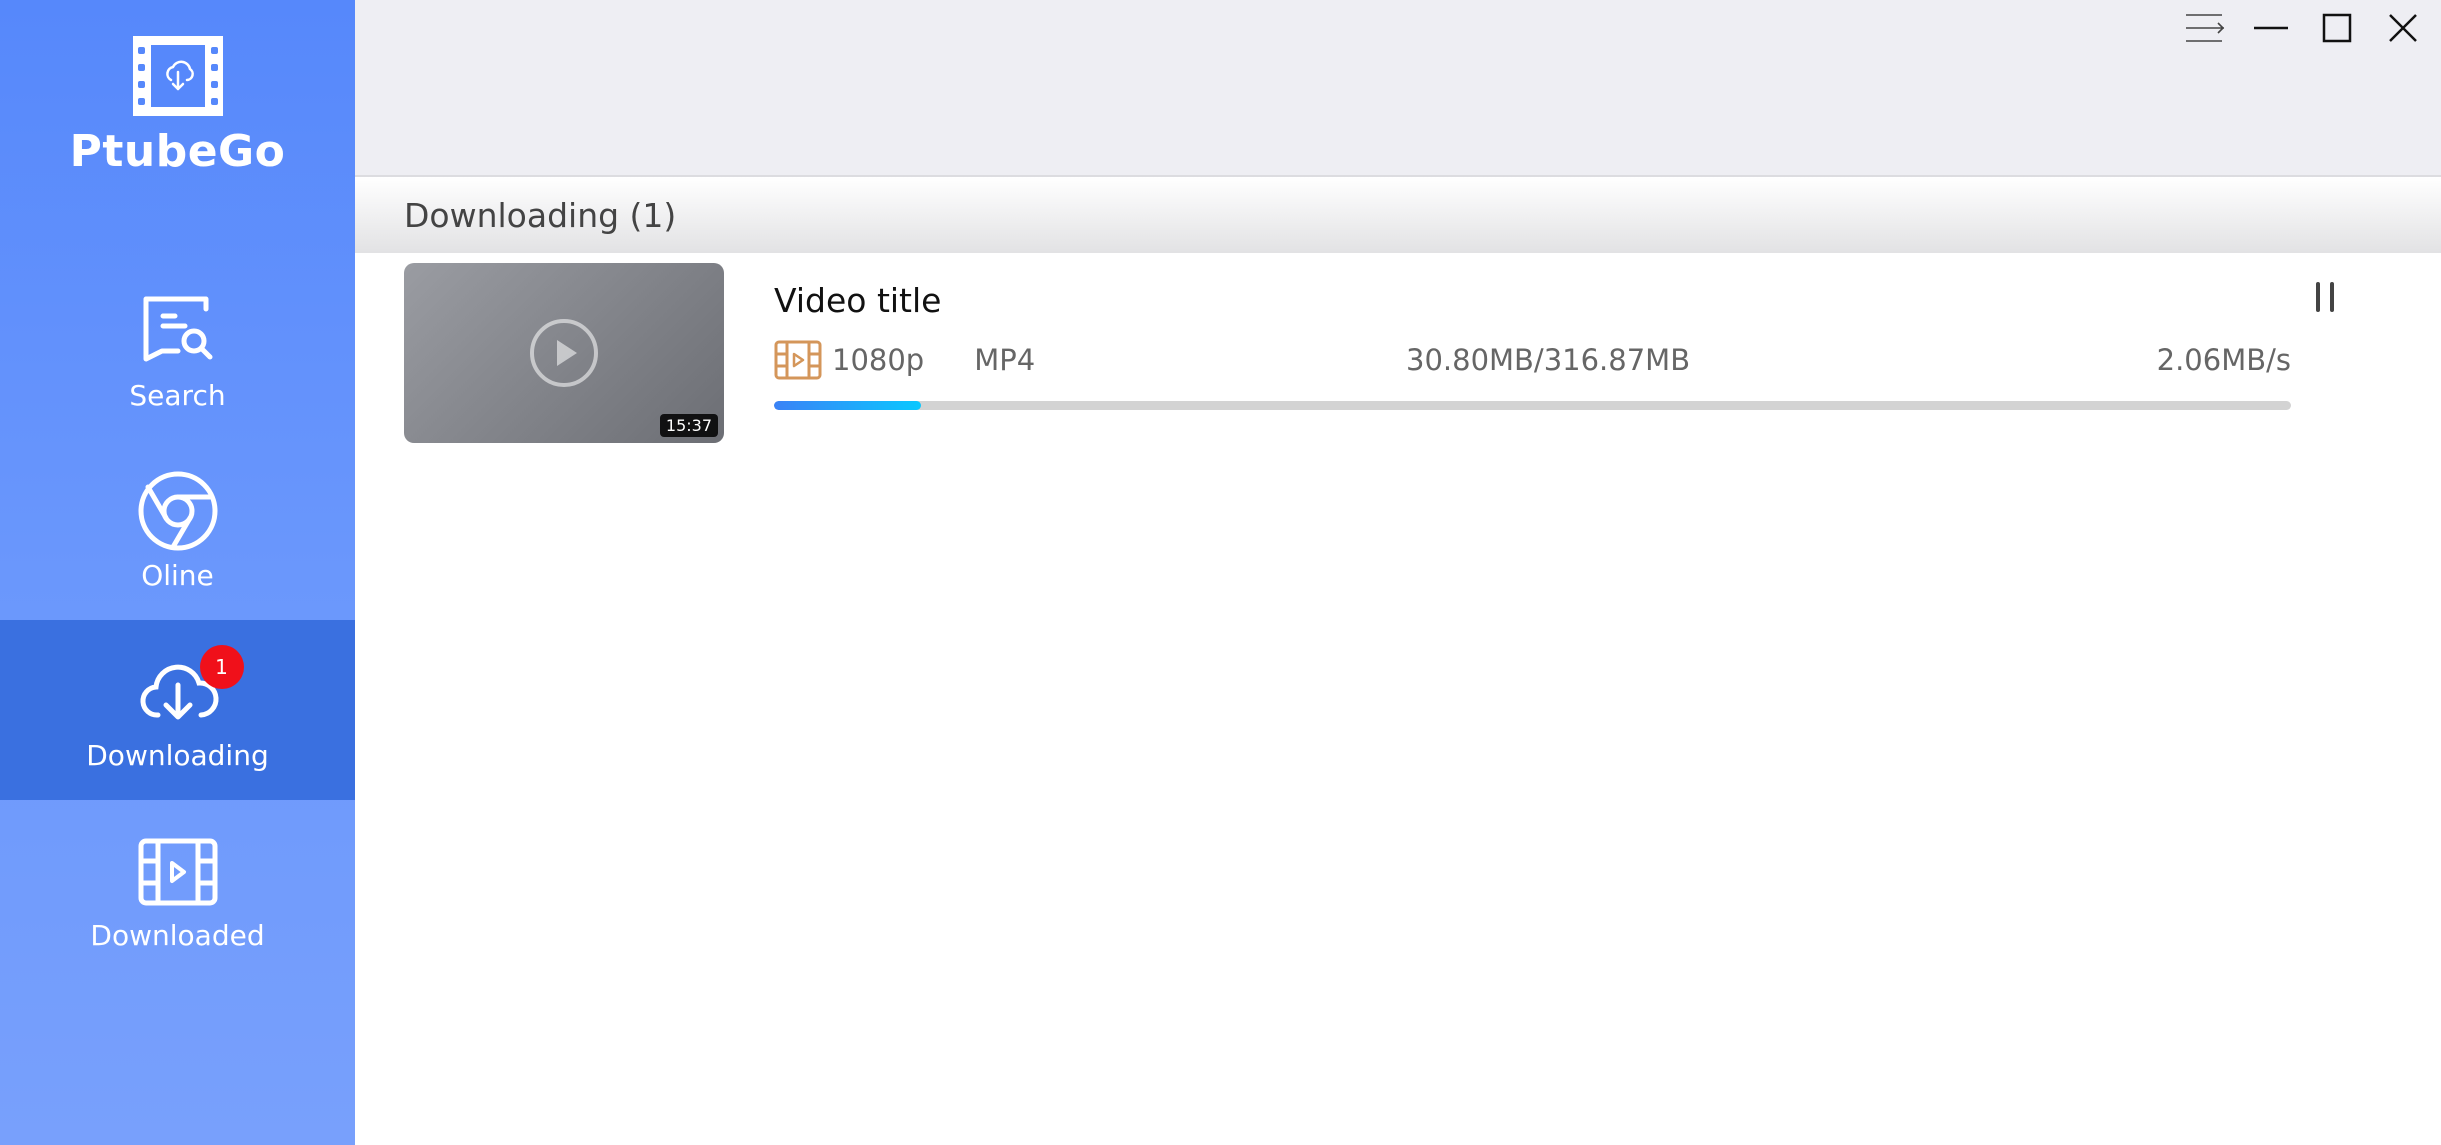  What do you see at coordinates (178, 871) in the screenshot?
I see `film-play-icon` at bounding box center [178, 871].